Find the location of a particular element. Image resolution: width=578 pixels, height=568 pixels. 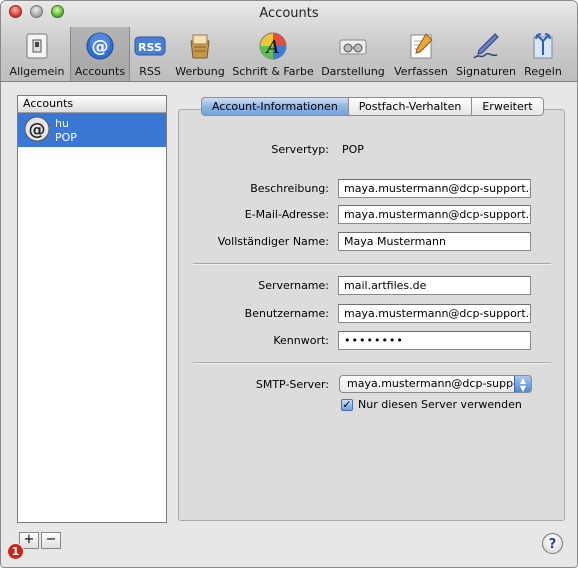

rss-icon: RSS is located at coordinates (150, 46).